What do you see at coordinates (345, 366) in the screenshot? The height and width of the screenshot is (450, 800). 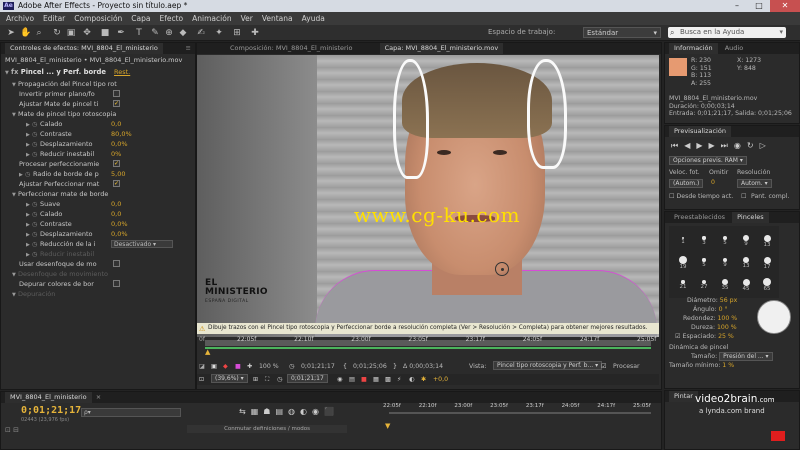 I see `set-in-icon: {` at bounding box center [345, 366].